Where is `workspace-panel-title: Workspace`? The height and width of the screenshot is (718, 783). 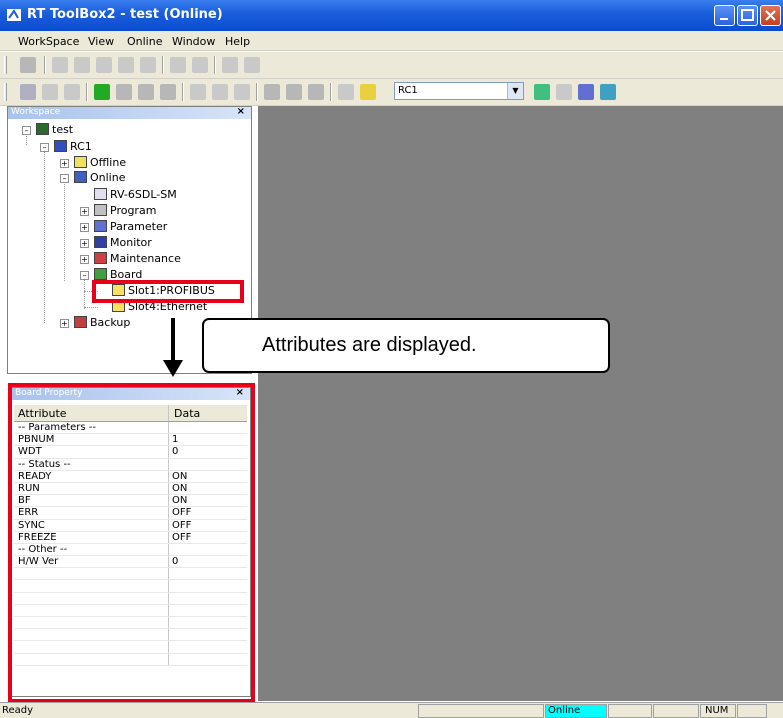
workspace-panel-title: Workspace is located at coordinates (36, 112).